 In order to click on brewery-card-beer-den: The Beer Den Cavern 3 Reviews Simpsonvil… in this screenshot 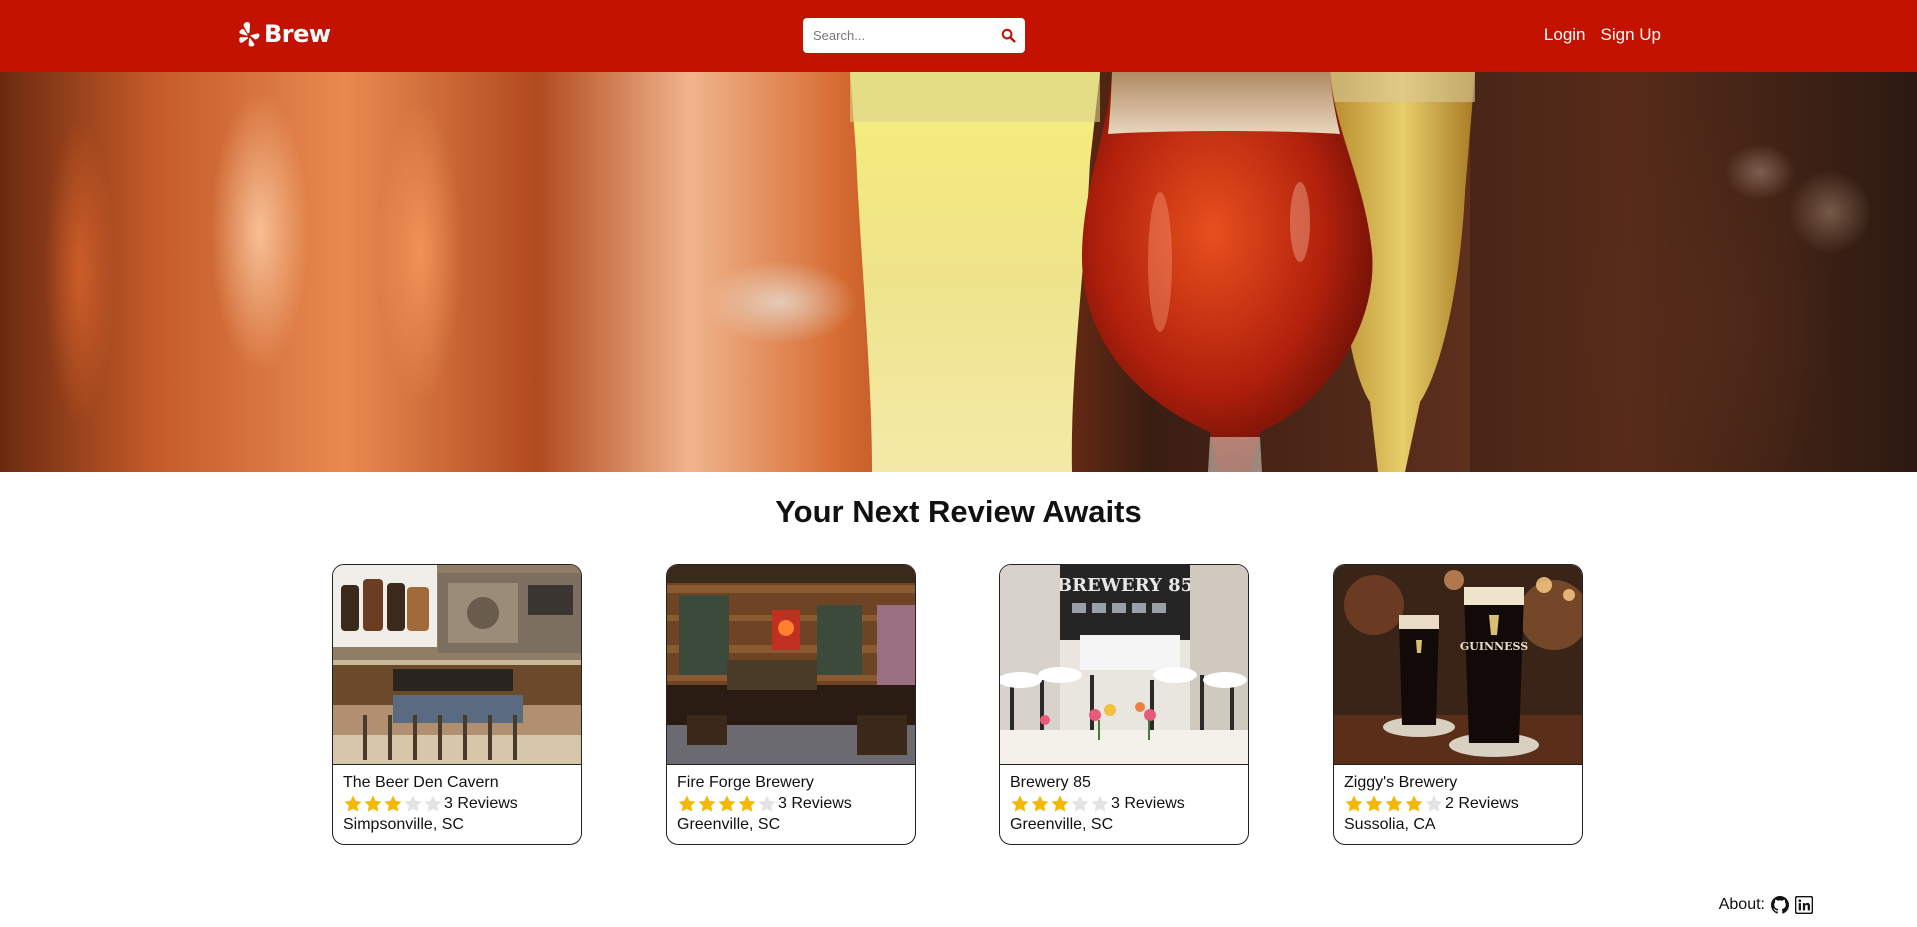, I will do `click(457, 704)`.